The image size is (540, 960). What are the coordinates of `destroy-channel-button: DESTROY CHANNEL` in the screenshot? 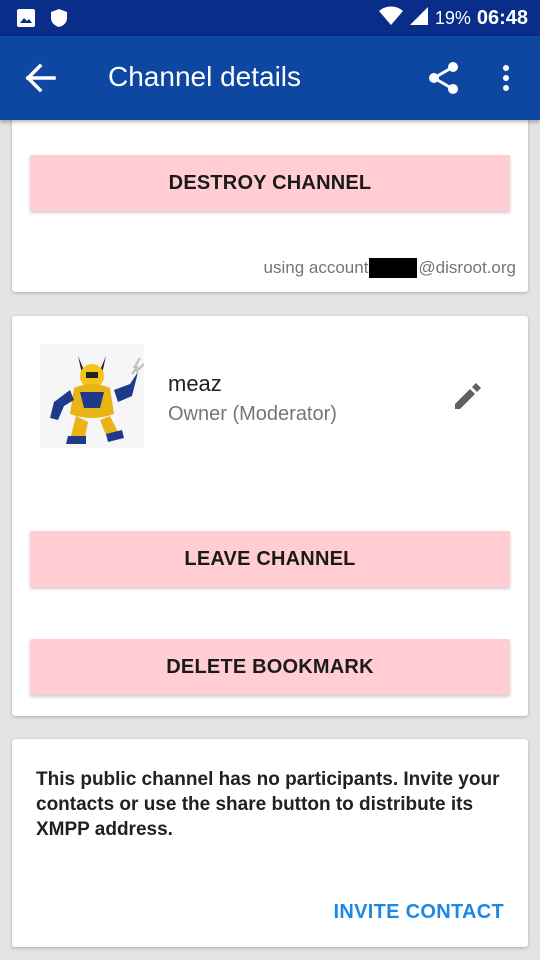 It's located at (270, 183).